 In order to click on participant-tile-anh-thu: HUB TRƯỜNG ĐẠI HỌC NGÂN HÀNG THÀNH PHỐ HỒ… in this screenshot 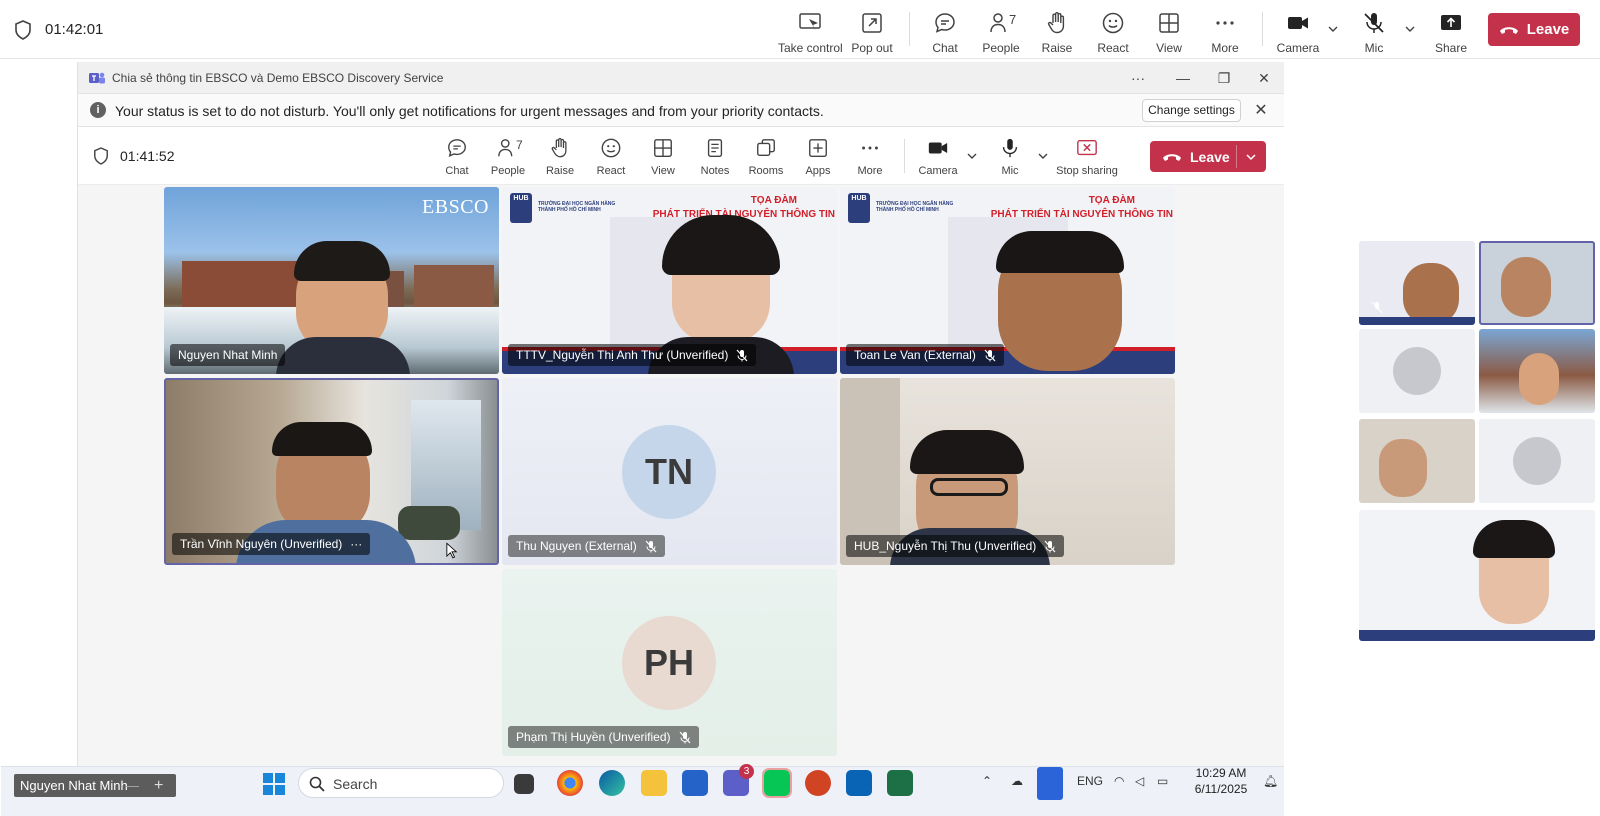, I will do `click(669, 280)`.